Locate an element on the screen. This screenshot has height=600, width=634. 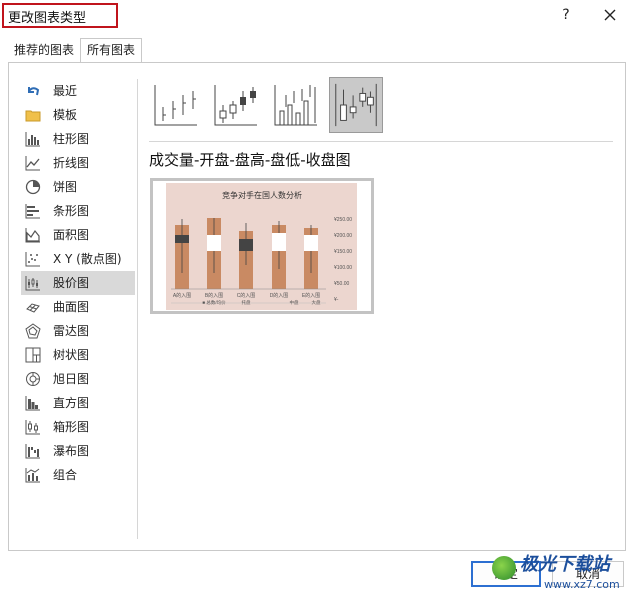
volume-open-high-low-close-icon is located at coordinates (356, 105).